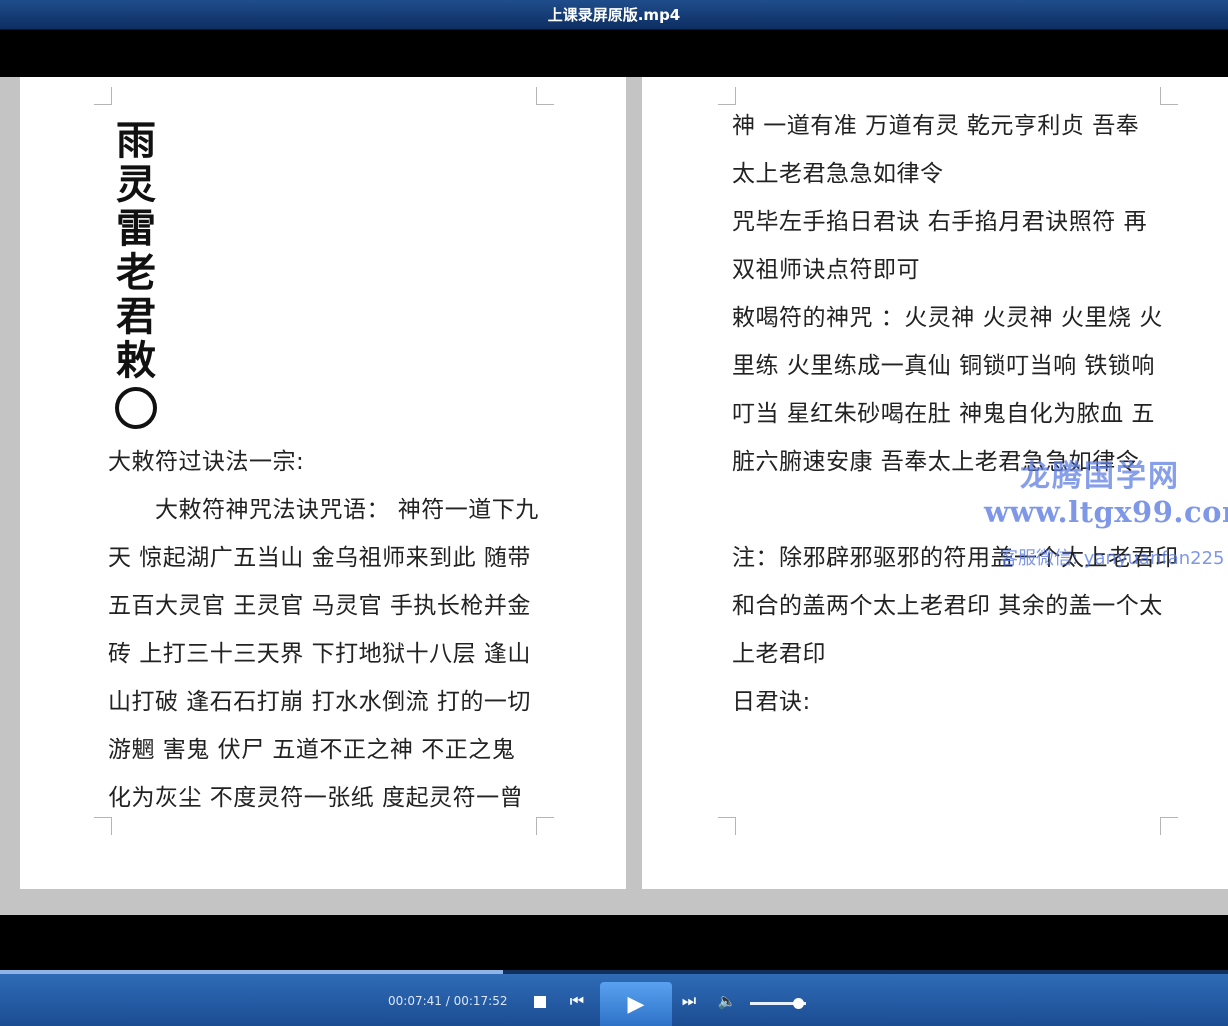  What do you see at coordinates (319, 654) in the screenshot?
I see `text-line: 砖 上打三十三天界 下打地狱十八层 逢山` at bounding box center [319, 654].